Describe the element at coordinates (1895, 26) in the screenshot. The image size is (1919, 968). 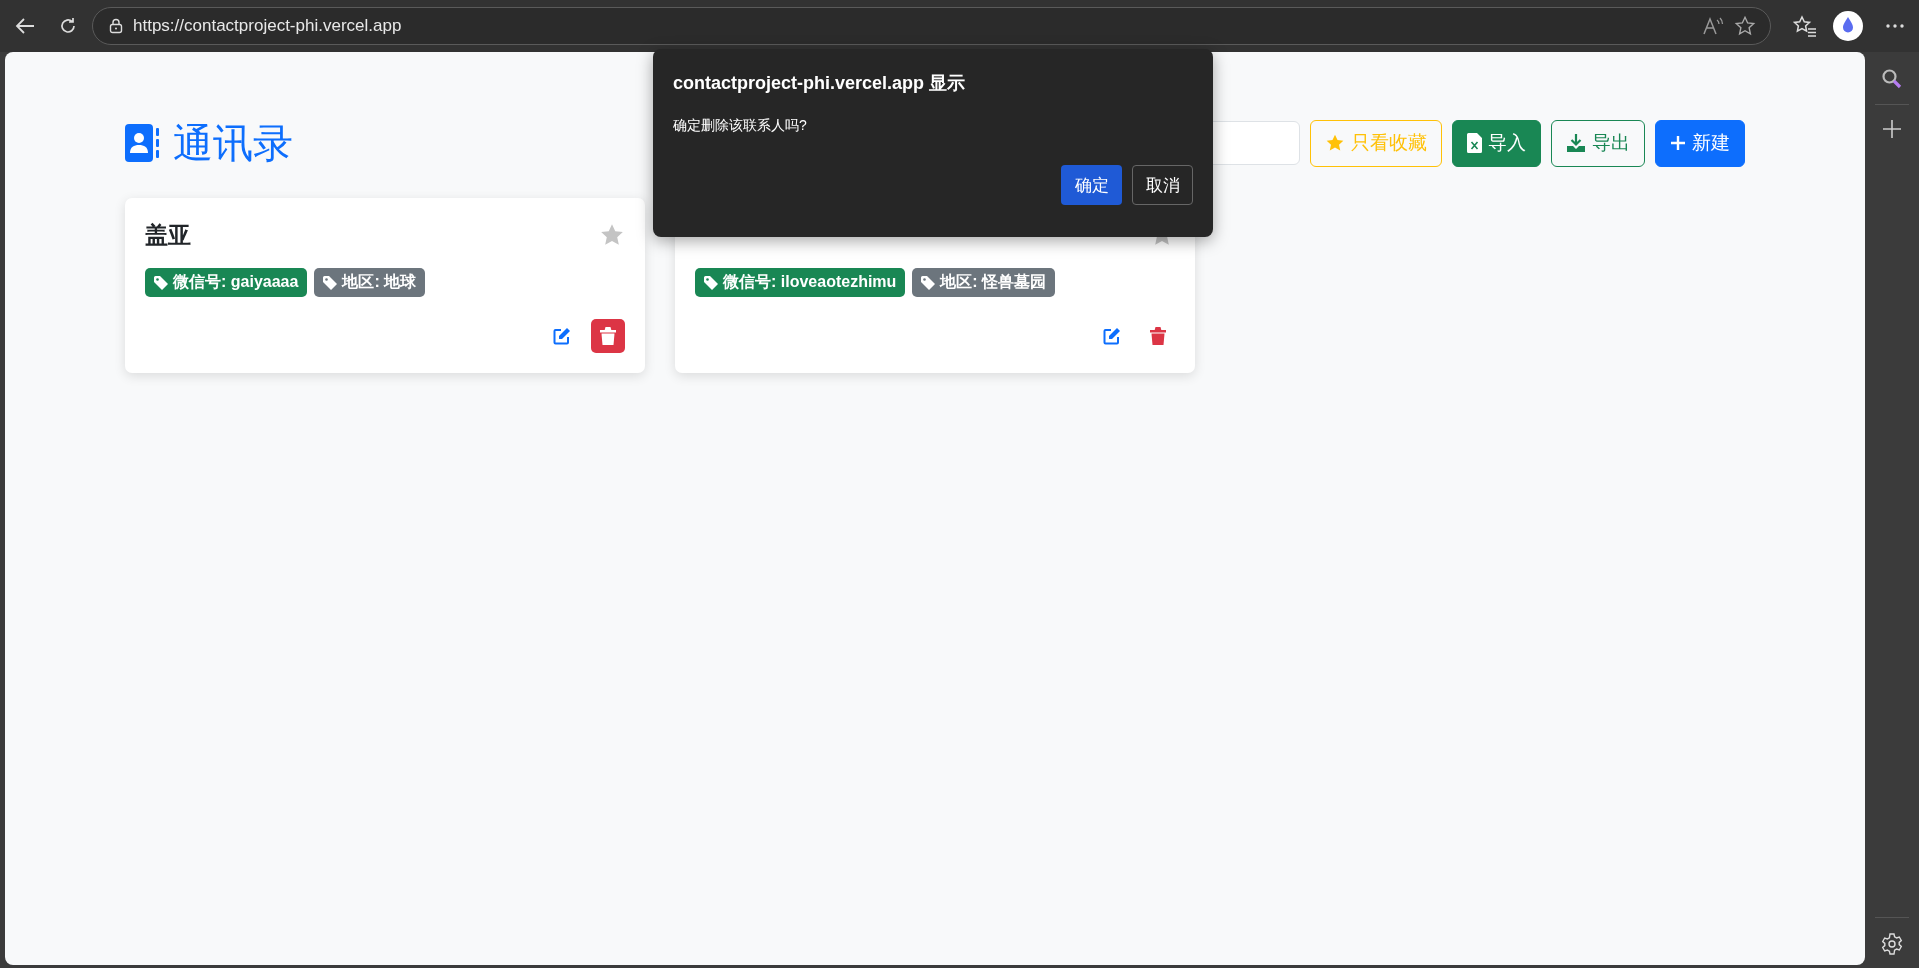
I see `more-icon` at that location.